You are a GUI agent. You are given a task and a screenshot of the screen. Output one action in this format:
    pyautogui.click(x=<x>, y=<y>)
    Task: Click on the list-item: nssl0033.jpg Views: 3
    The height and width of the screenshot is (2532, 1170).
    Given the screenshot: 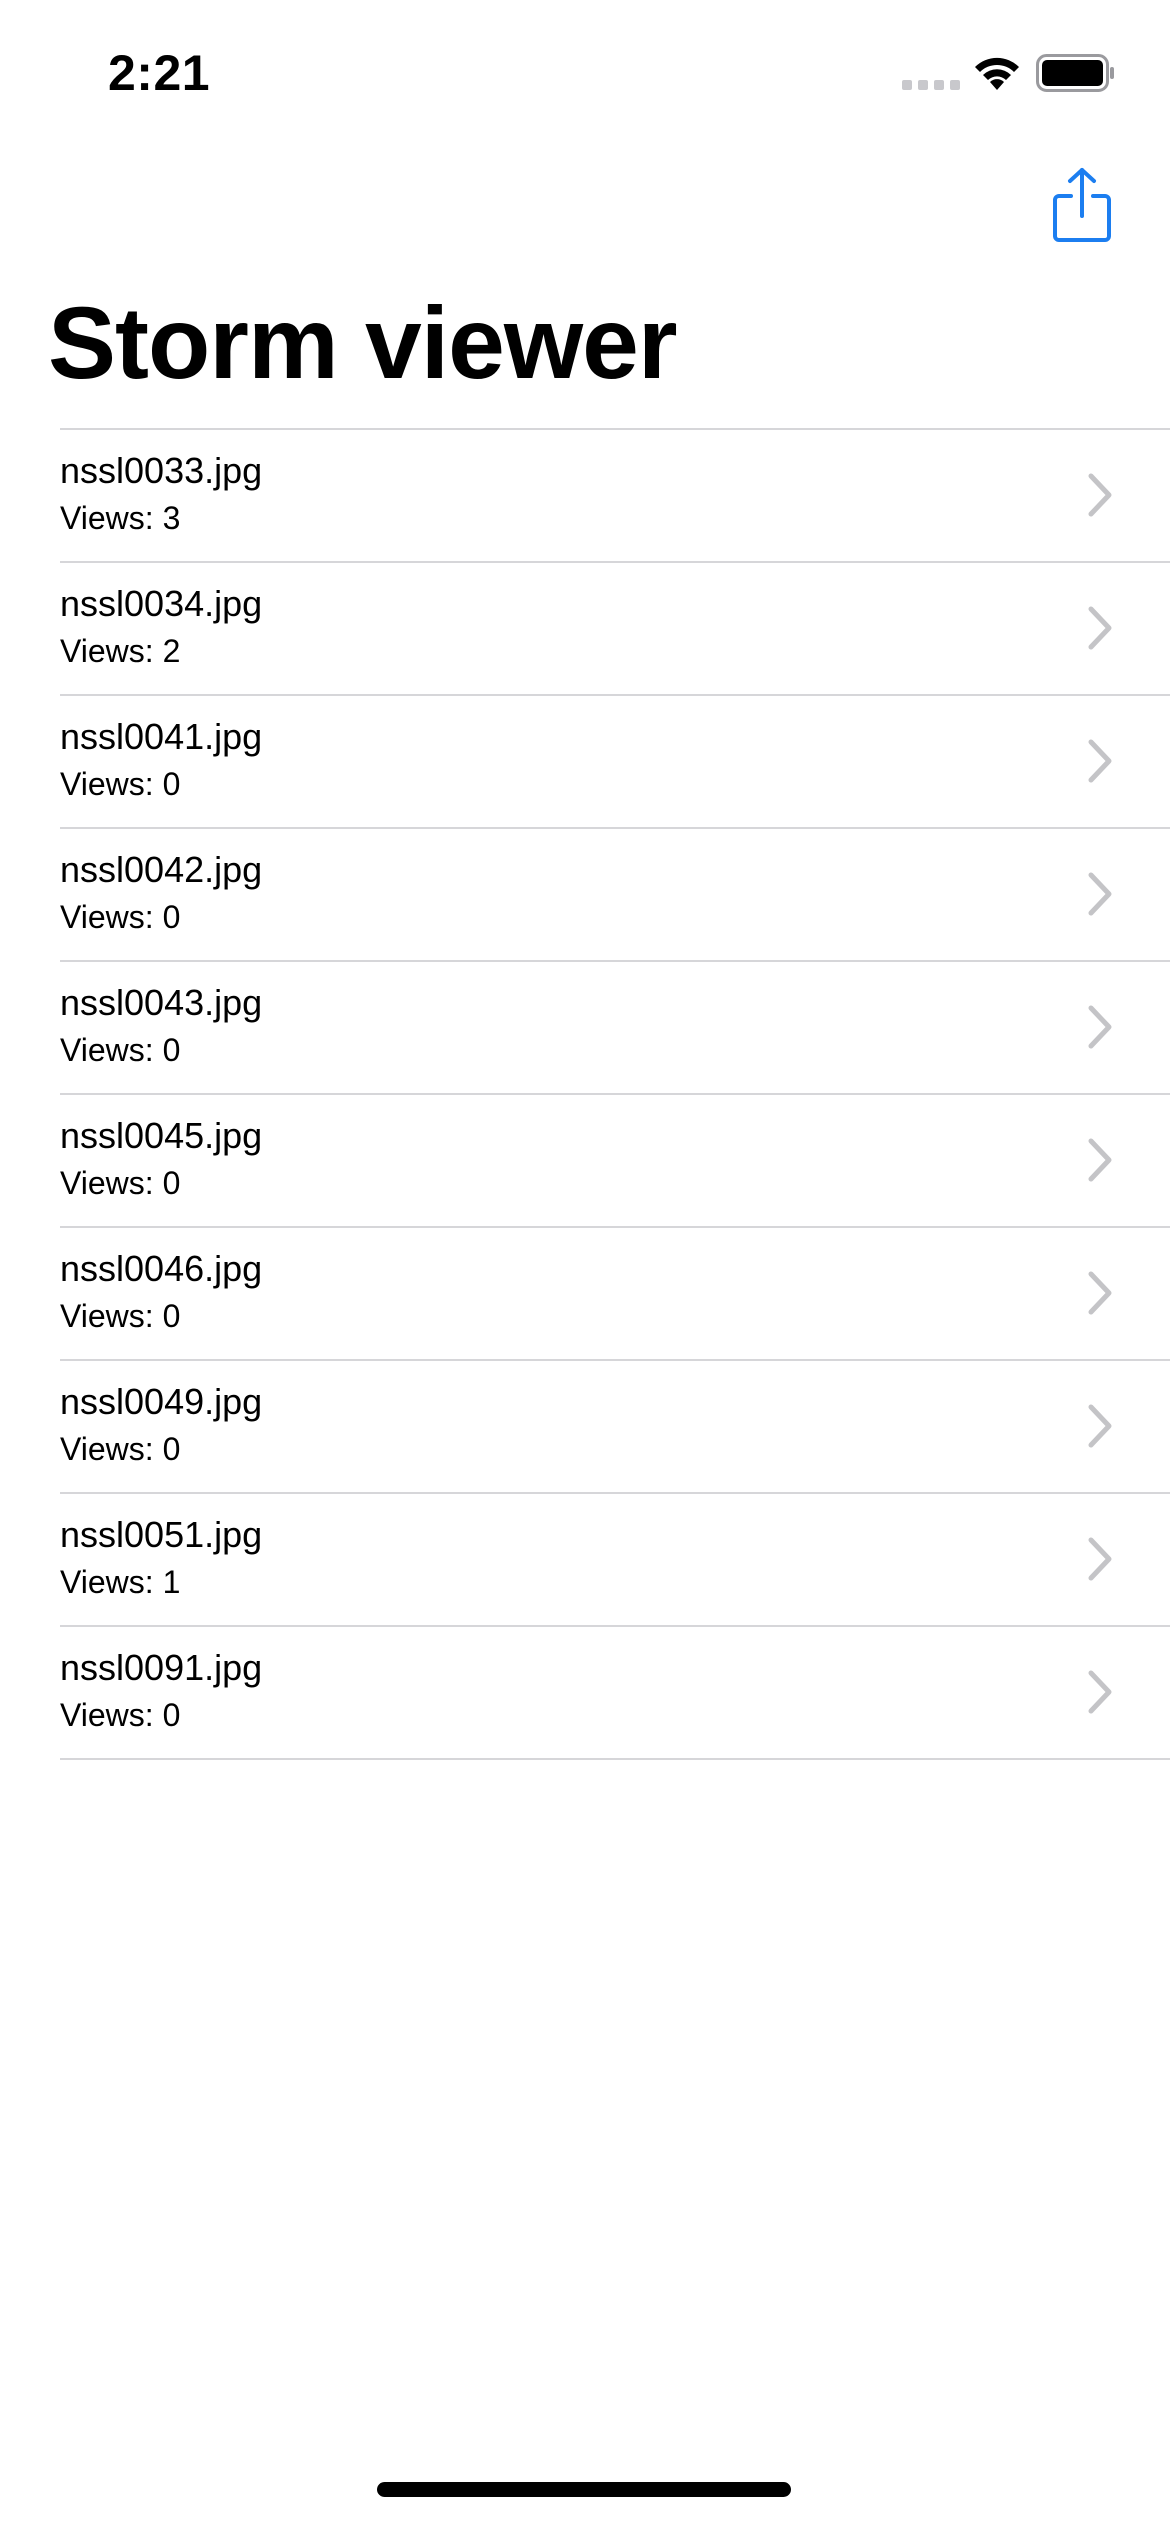 What is the action you would take?
    pyautogui.click(x=615, y=494)
    